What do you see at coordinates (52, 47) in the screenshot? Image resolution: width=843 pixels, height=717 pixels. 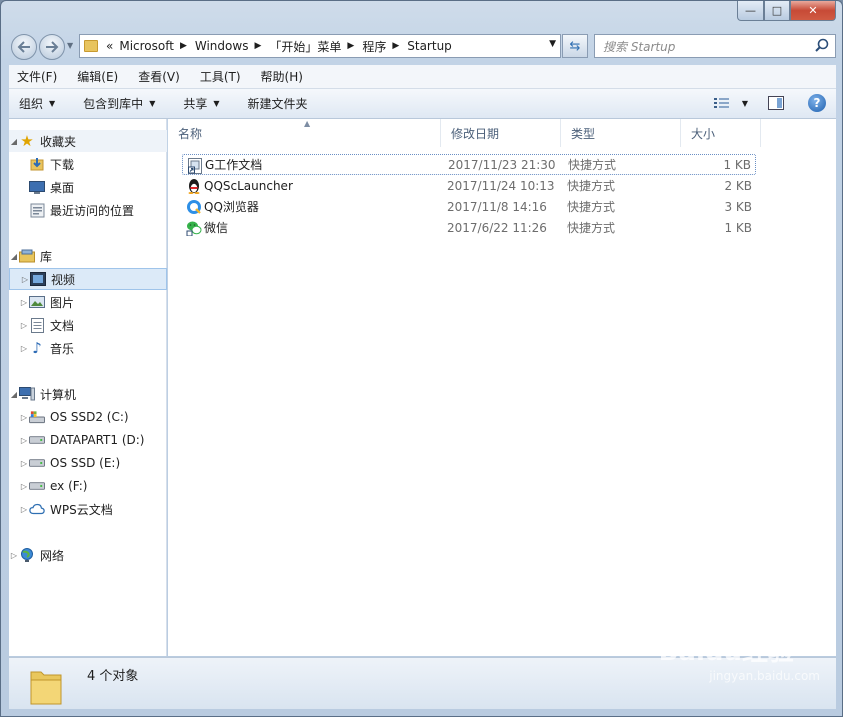 I see `forward-button` at bounding box center [52, 47].